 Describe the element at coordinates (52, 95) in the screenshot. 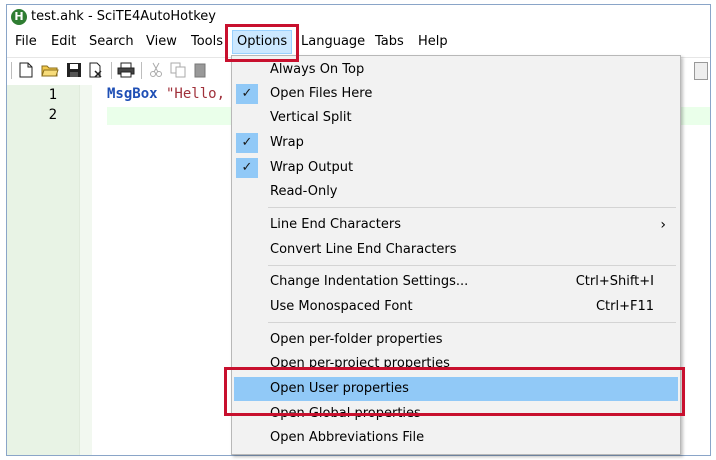

I see `line-number: 1` at that location.